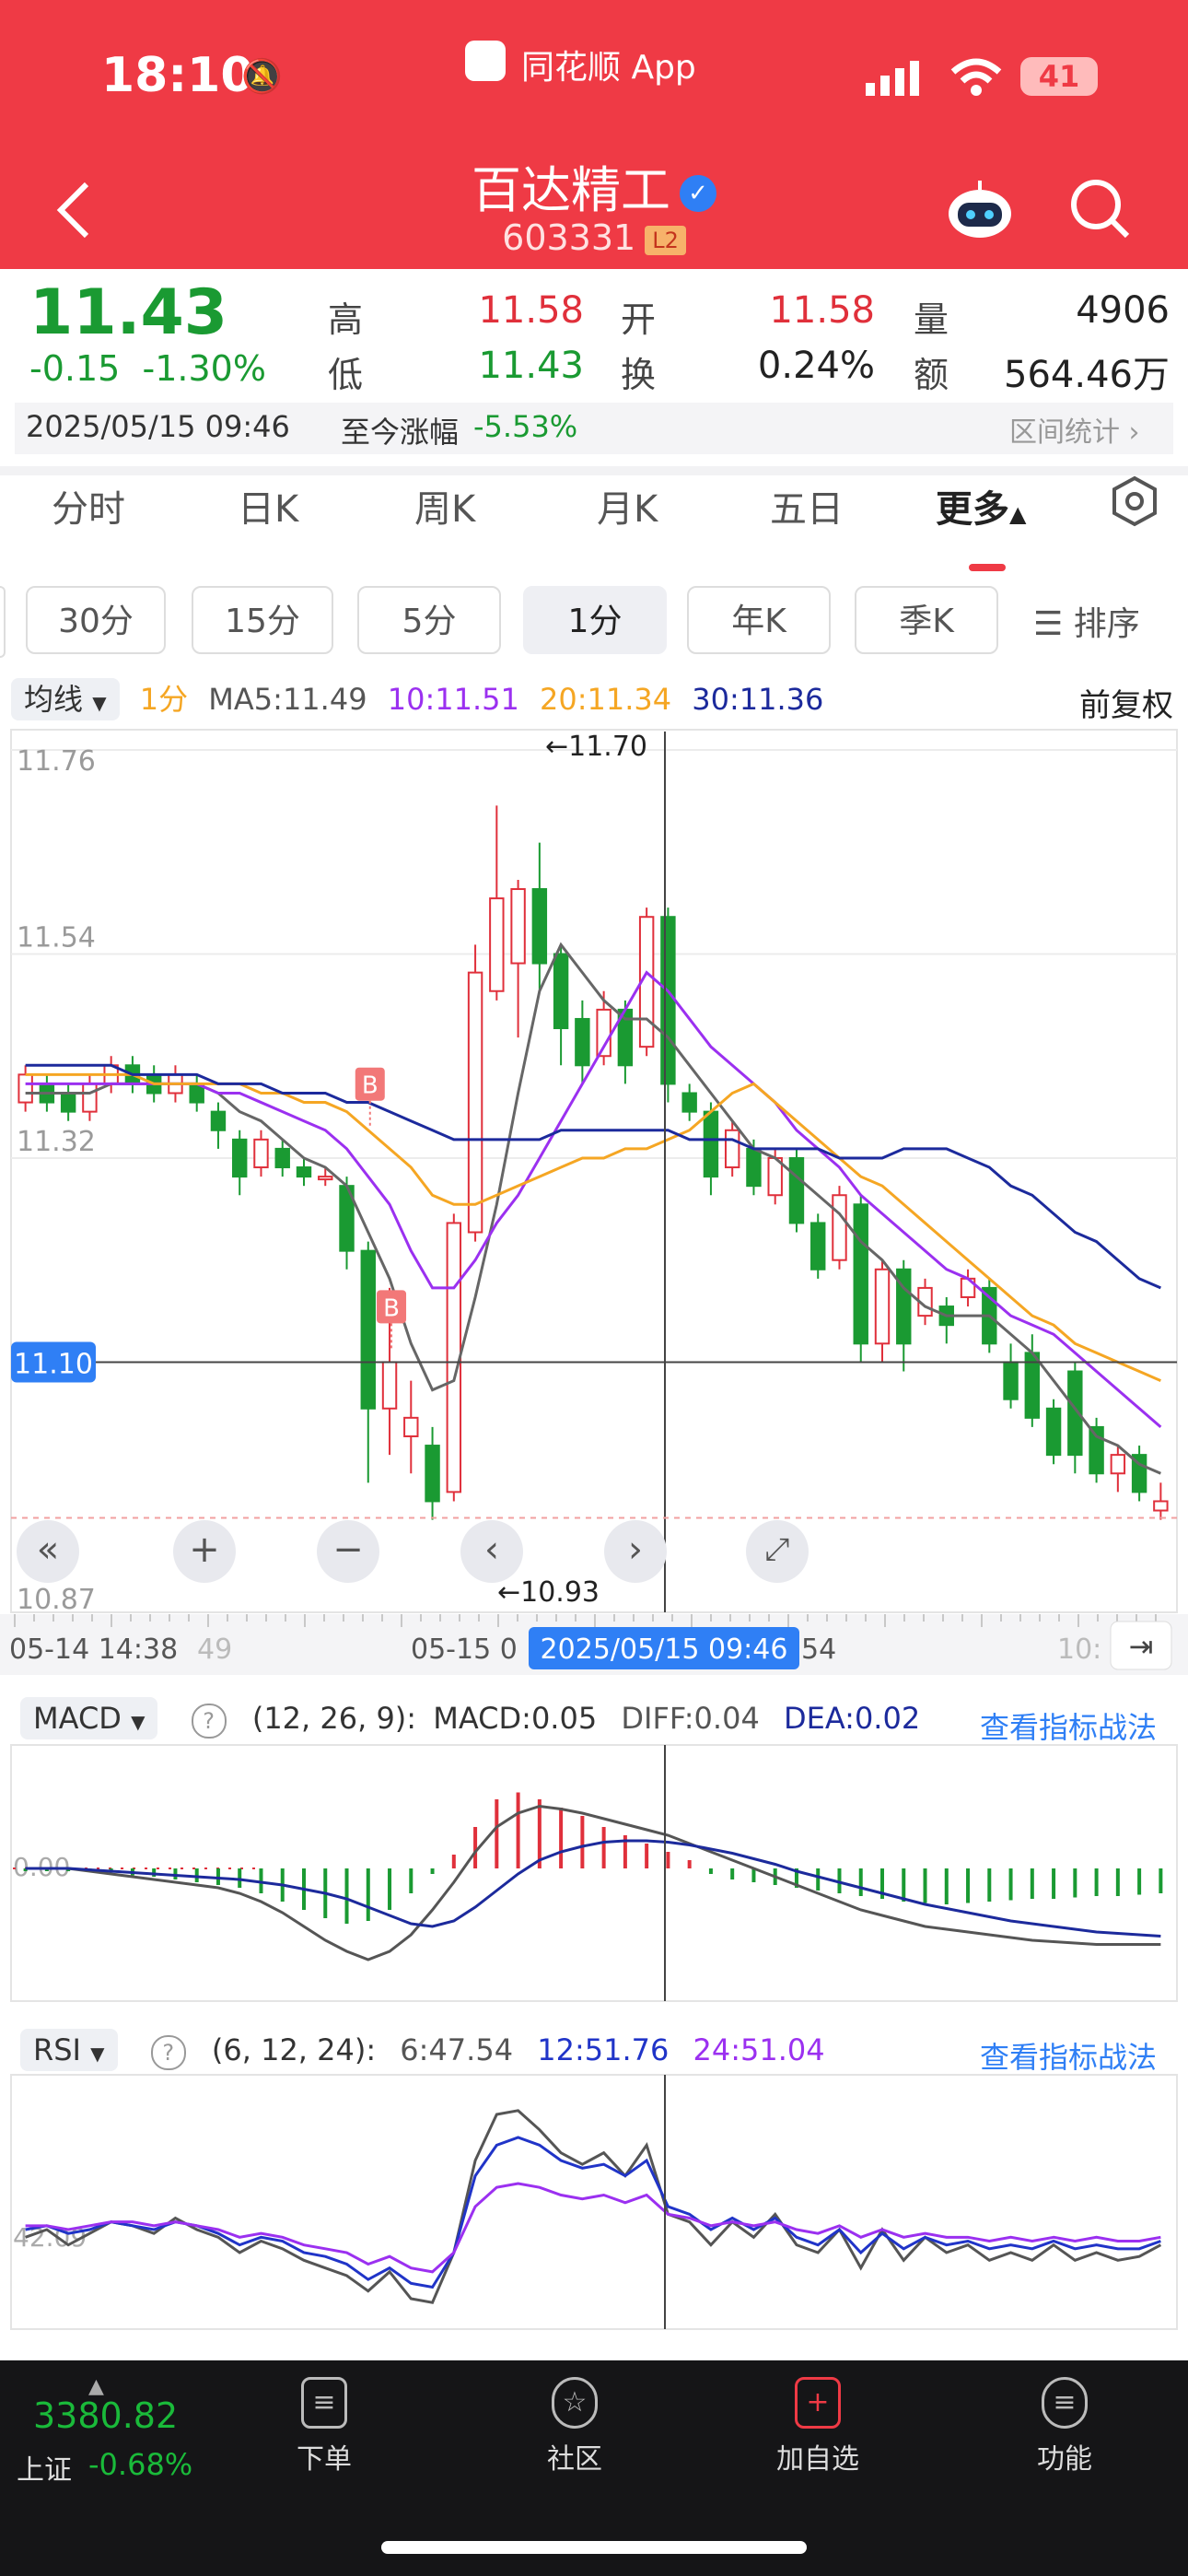 The image size is (1188, 2576). Describe the element at coordinates (593, 2206) in the screenshot. I see `rsi-line-rsi6` at that location.